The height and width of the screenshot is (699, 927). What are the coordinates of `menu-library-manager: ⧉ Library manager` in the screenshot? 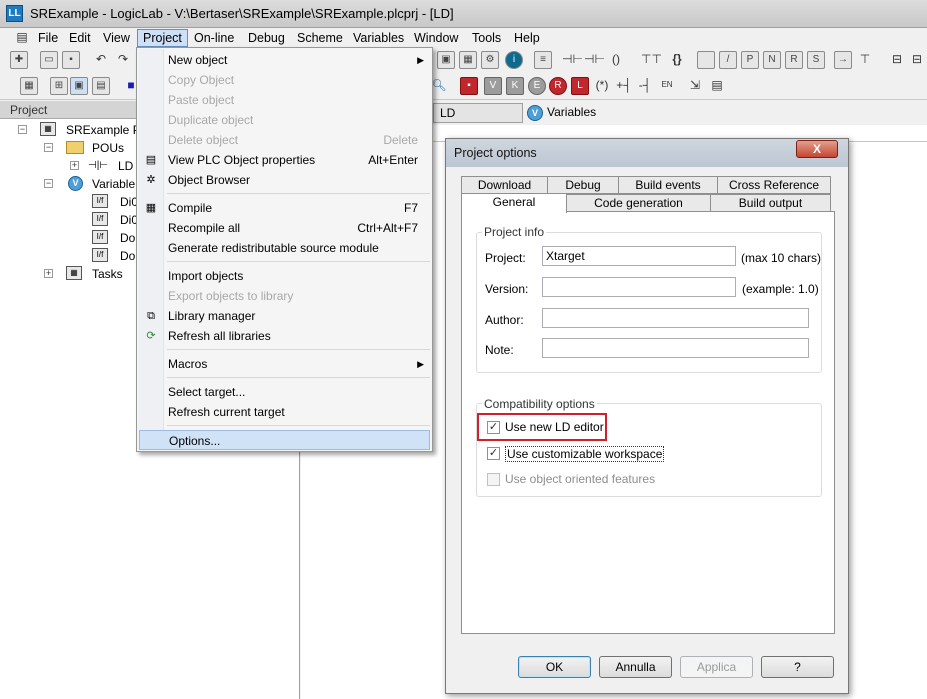 It's located at (284, 316).